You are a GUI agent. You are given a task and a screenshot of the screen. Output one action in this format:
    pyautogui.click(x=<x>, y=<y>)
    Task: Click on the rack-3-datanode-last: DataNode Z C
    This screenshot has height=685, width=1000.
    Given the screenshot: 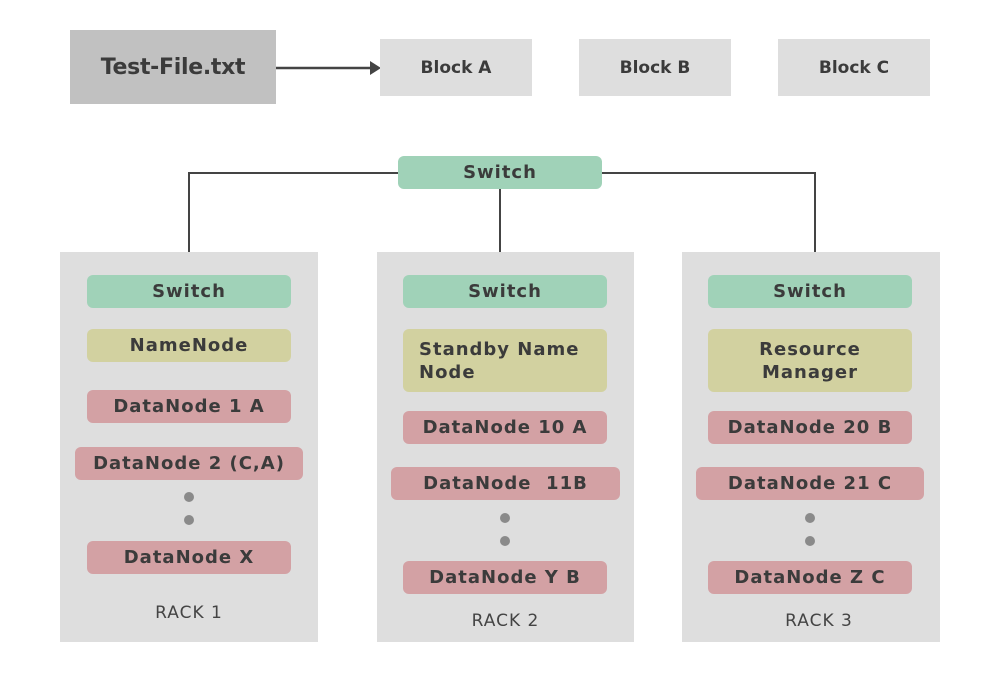 What is the action you would take?
    pyautogui.click(x=810, y=577)
    